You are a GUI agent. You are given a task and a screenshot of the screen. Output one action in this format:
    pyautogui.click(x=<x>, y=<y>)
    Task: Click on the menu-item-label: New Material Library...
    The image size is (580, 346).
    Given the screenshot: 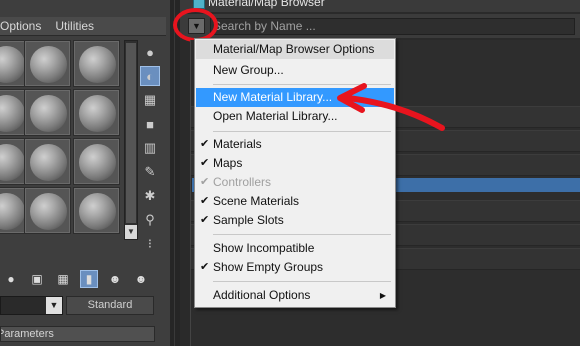 What is the action you would take?
    pyautogui.click(x=273, y=97)
    